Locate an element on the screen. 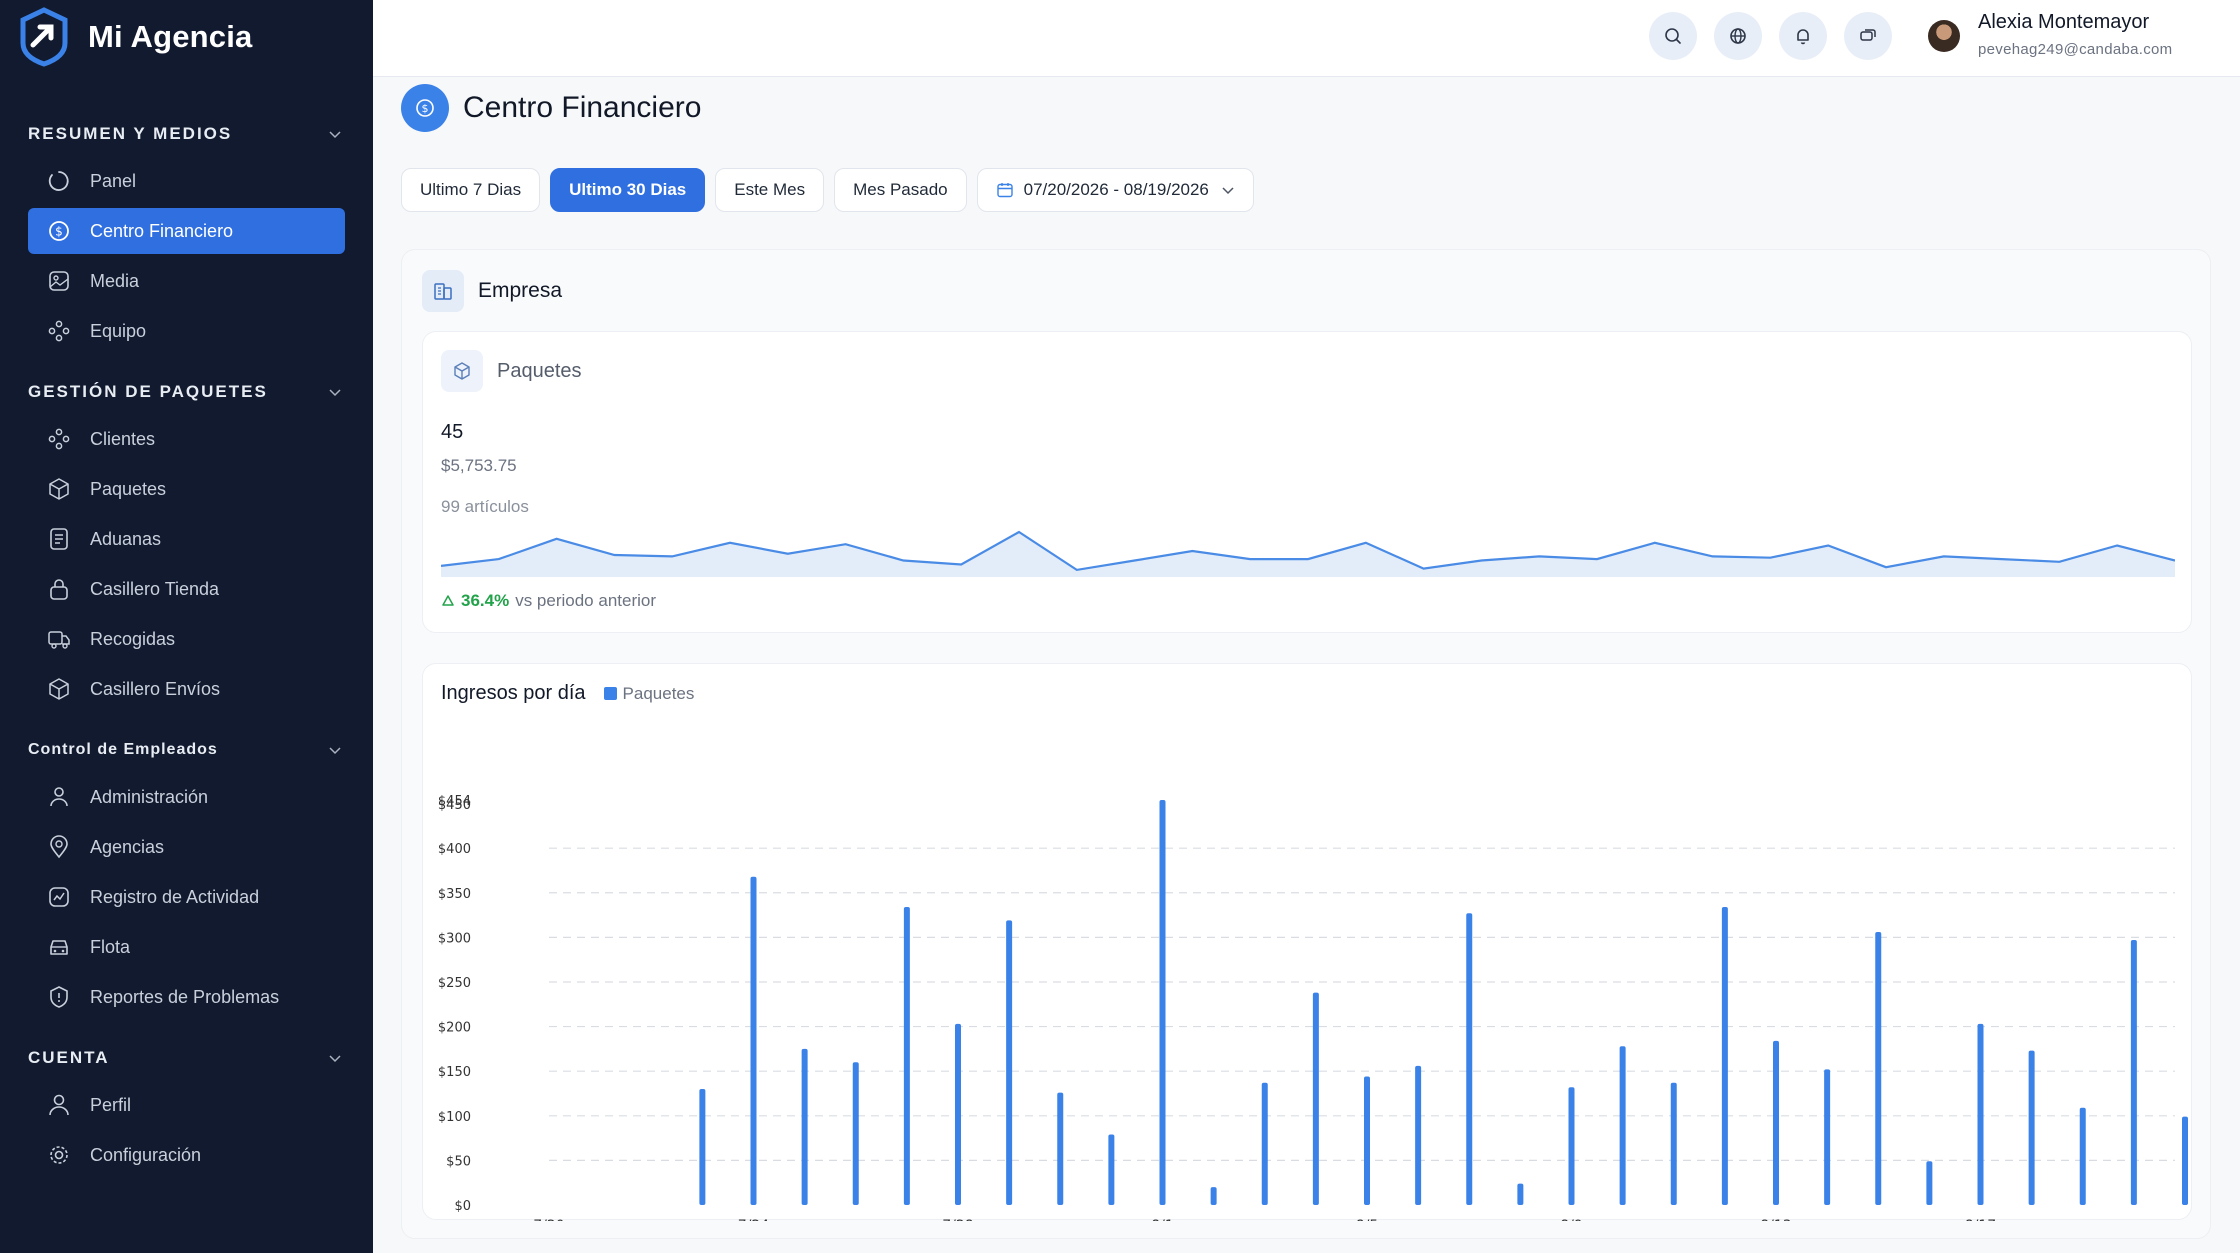  messages-button is located at coordinates (1868, 36).